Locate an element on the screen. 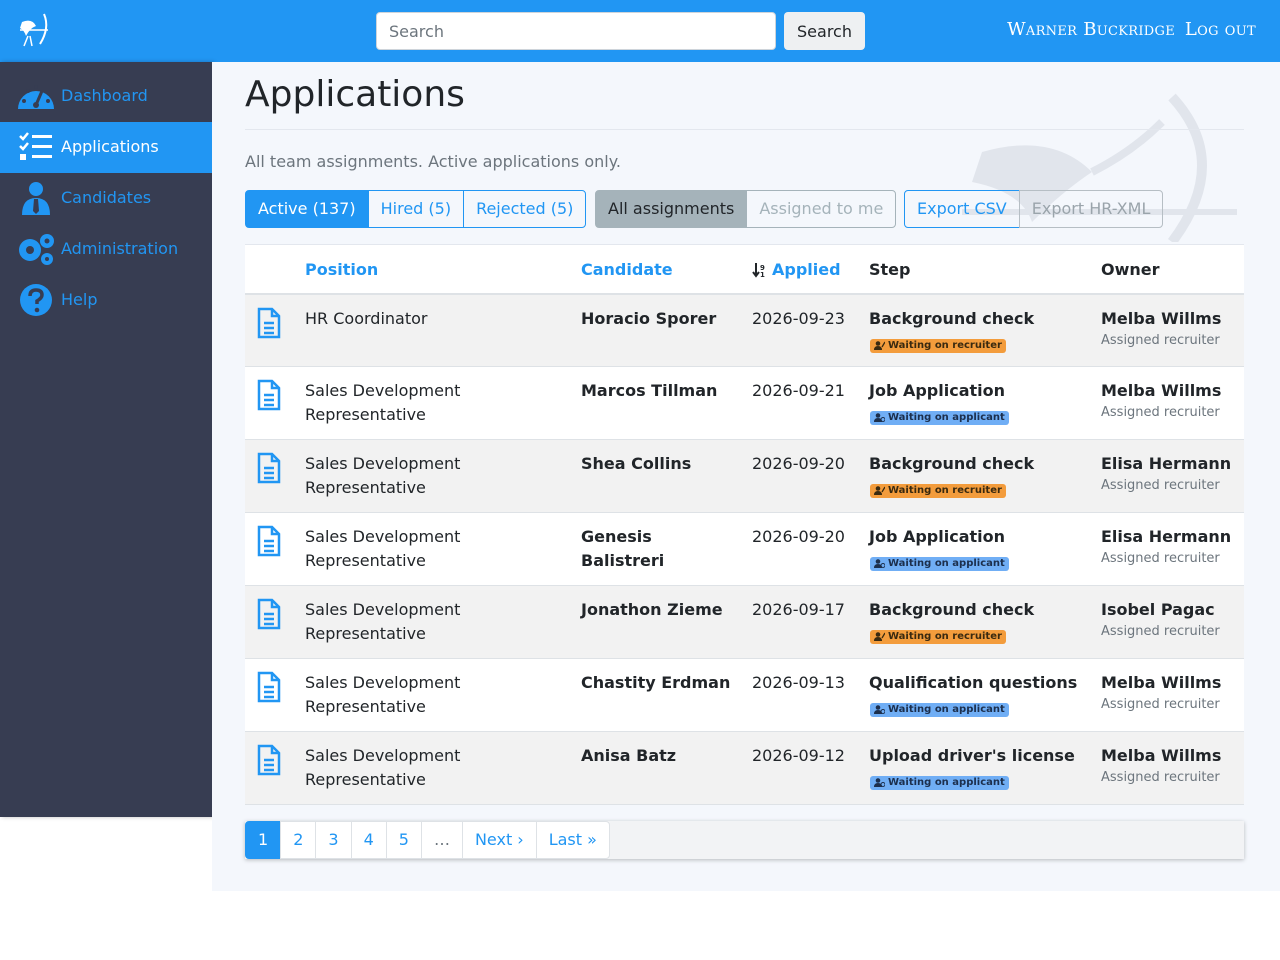 This screenshot has width=1280, height=960. sidebar-item-dashboard: Dashboard is located at coordinates (106, 96).